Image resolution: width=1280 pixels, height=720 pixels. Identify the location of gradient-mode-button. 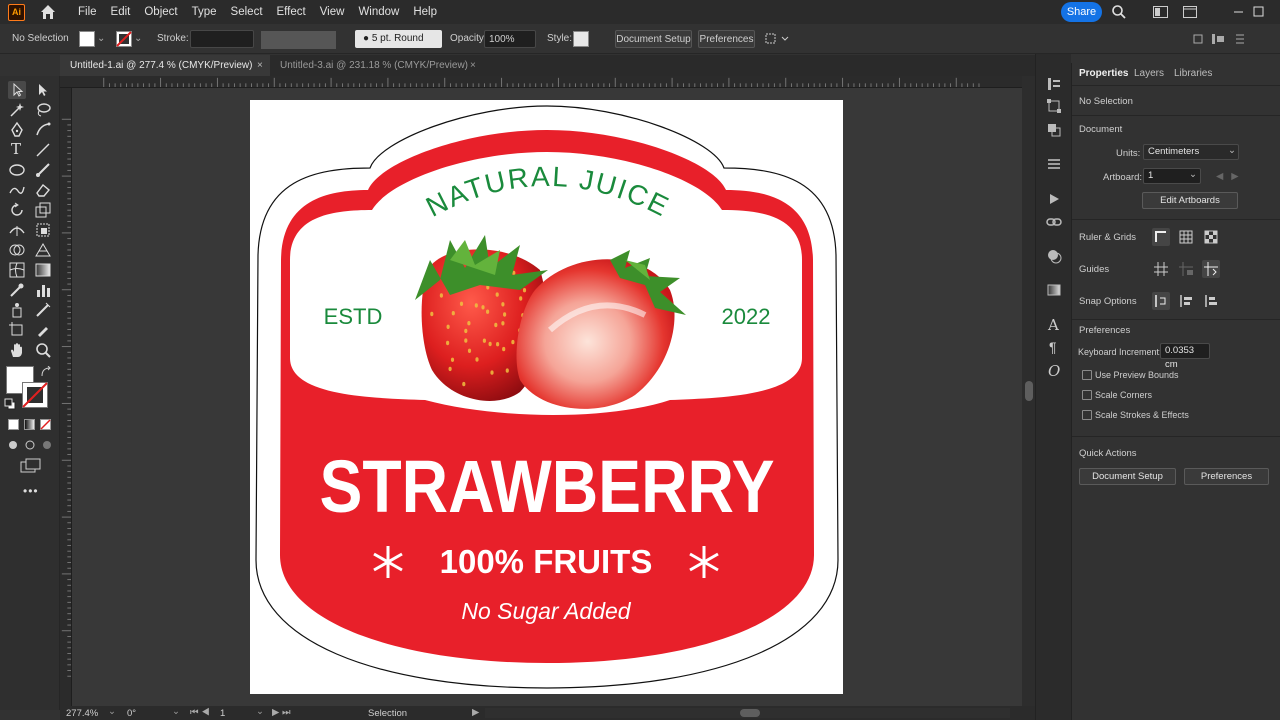
(29, 424).